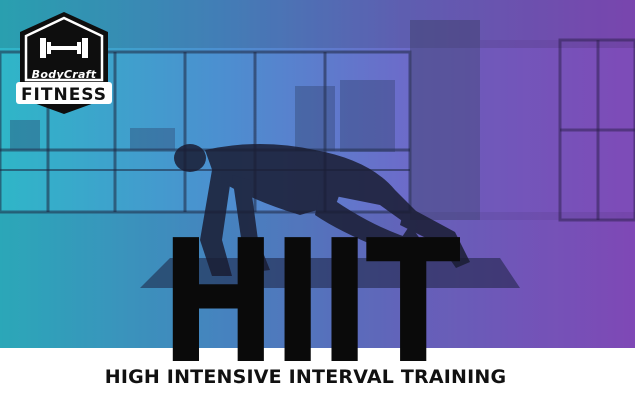 This screenshot has width=635, height=402. I want to click on subtitle: HIGH INTENSIVE INTERVAL TRAINING, so click(317, 377).